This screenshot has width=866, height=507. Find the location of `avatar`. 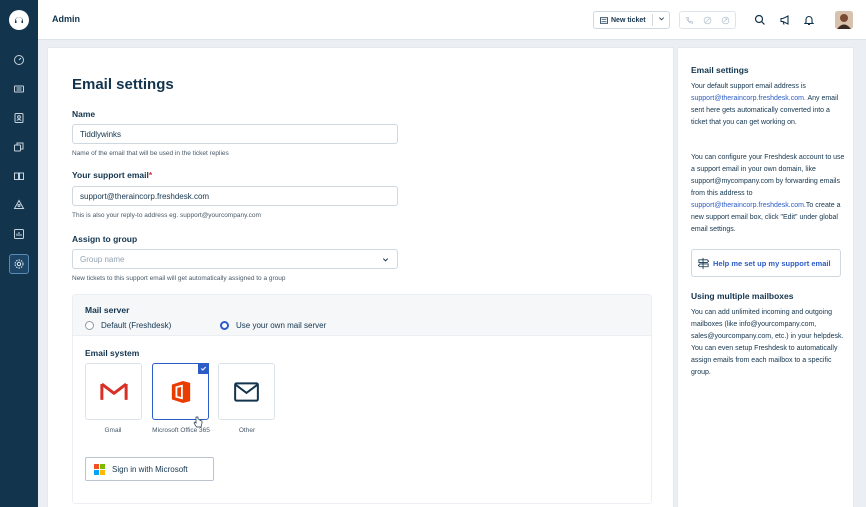

avatar is located at coordinates (844, 20).